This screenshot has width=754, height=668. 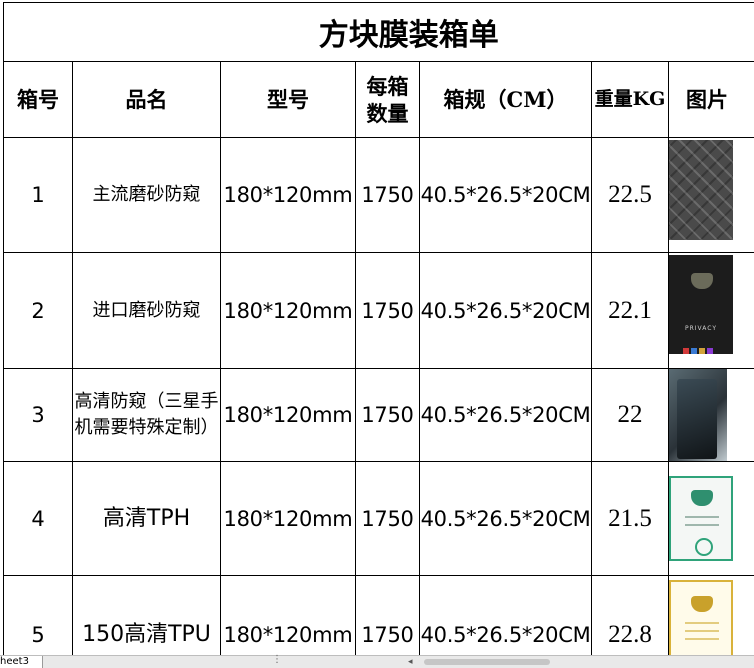 I want to click on header-product-name: 品名, so click(x=147, y=100).